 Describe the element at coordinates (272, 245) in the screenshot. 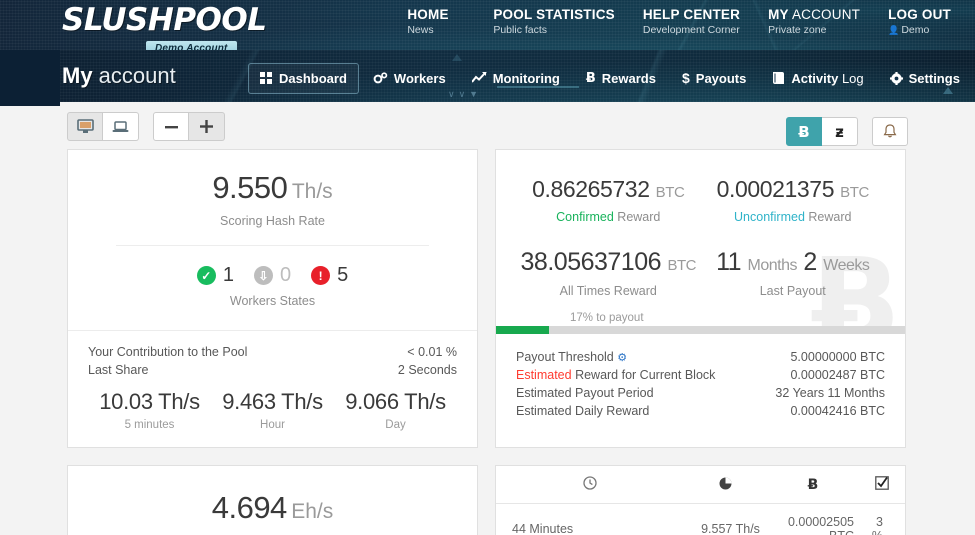

I see `divider` at that location.